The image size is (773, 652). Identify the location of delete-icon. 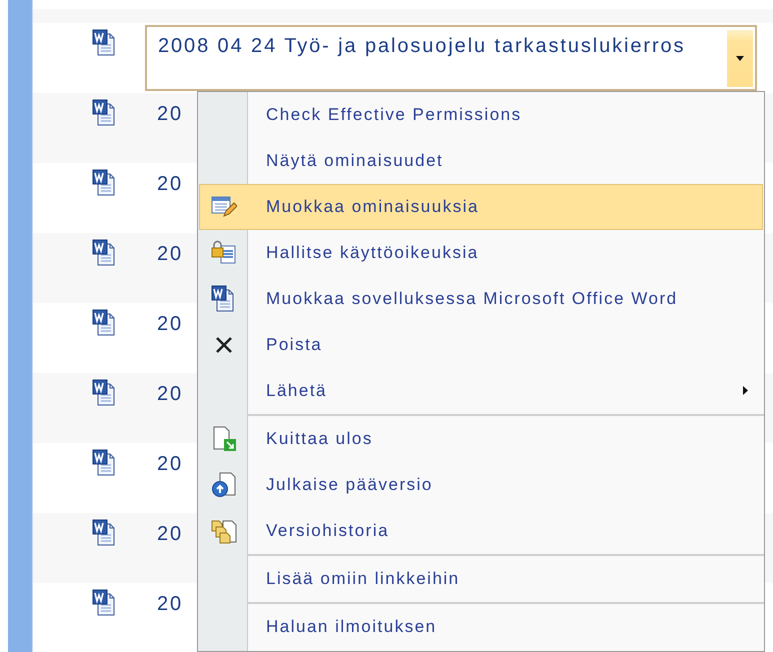
(224, 345).